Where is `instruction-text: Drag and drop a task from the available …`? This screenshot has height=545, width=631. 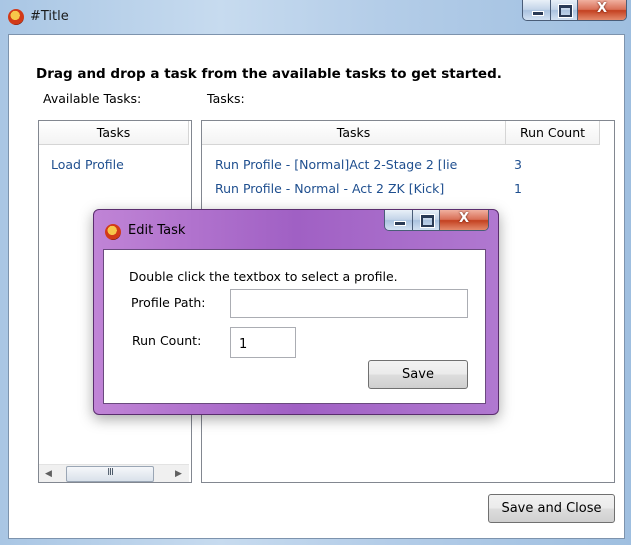 instruction-text: Drag and drop a task from the available … is located at coordinates (269, 74).